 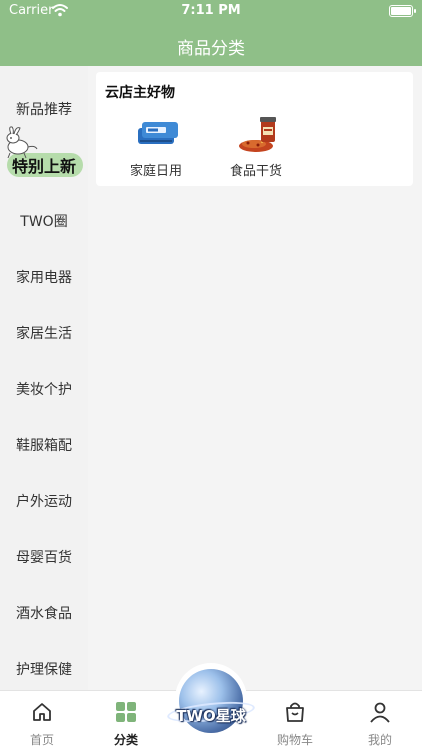 I want to click on sidebar-item-label: 户外运动, so click(x=44, y=502).